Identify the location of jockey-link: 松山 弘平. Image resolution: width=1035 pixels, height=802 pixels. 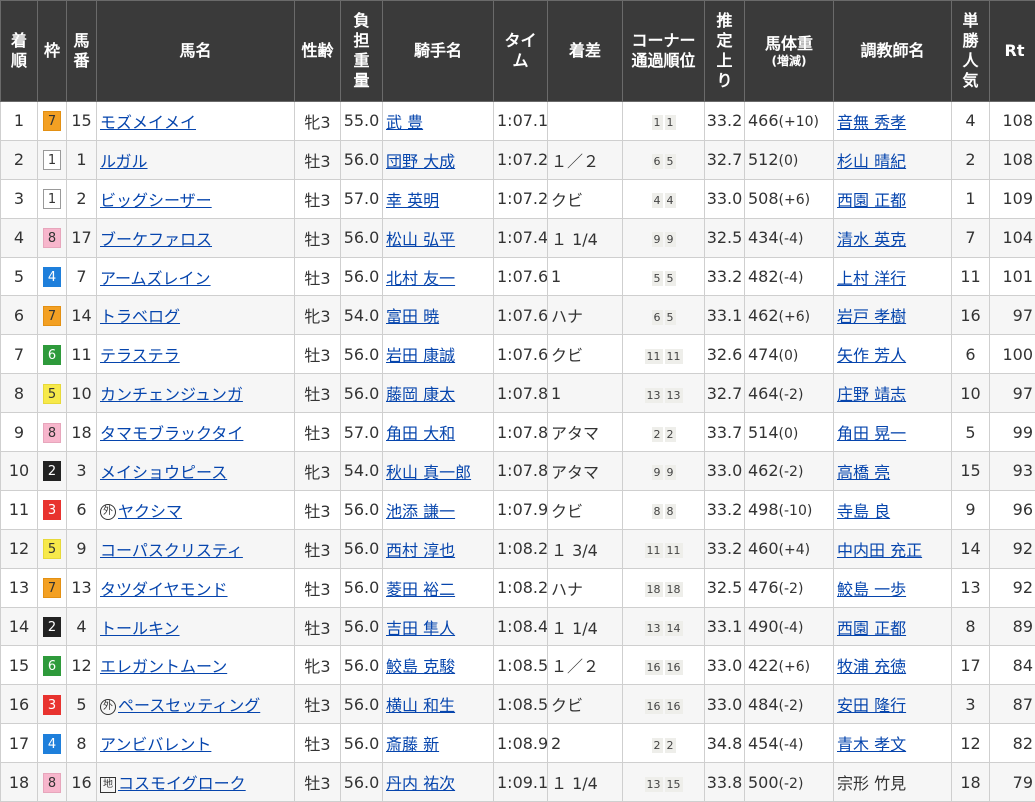
(420, 239).